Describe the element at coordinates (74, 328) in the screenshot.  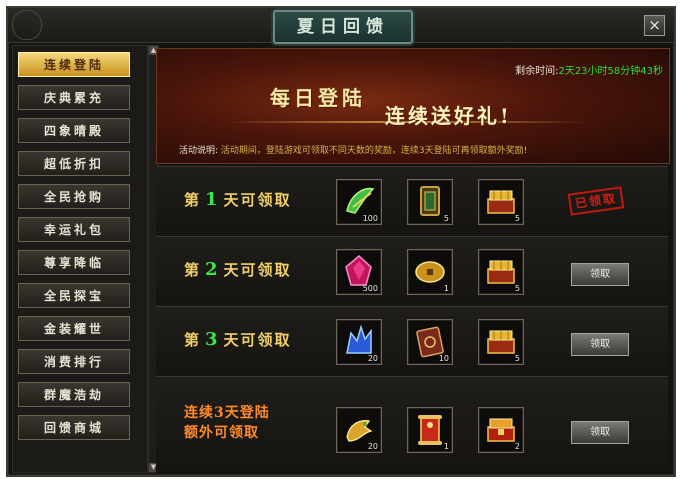
I see `sidebar-item-golden-gear: 金装耀世` at that location.